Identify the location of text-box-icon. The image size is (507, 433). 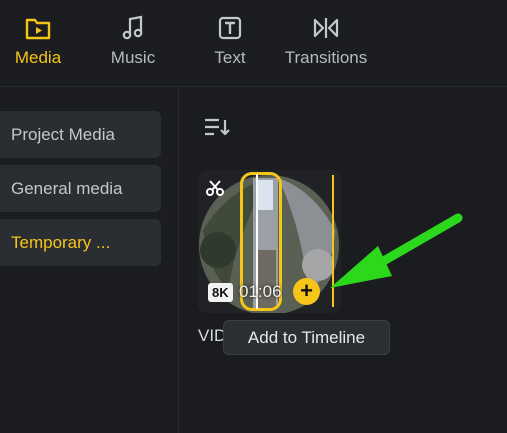
(230, 28).